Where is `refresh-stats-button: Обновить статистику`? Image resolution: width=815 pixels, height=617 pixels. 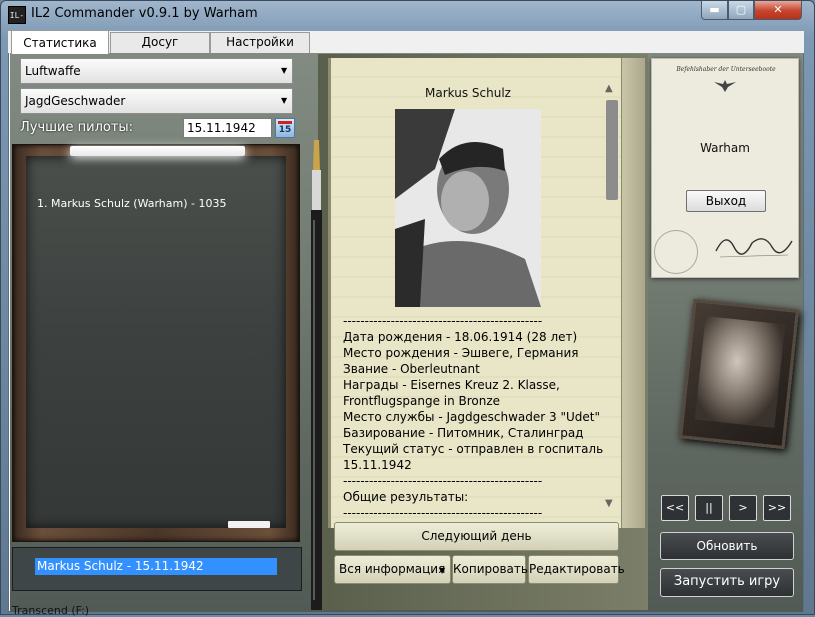
refresh-stats-button: Обновить статистику is located at coordinates (727, 555).